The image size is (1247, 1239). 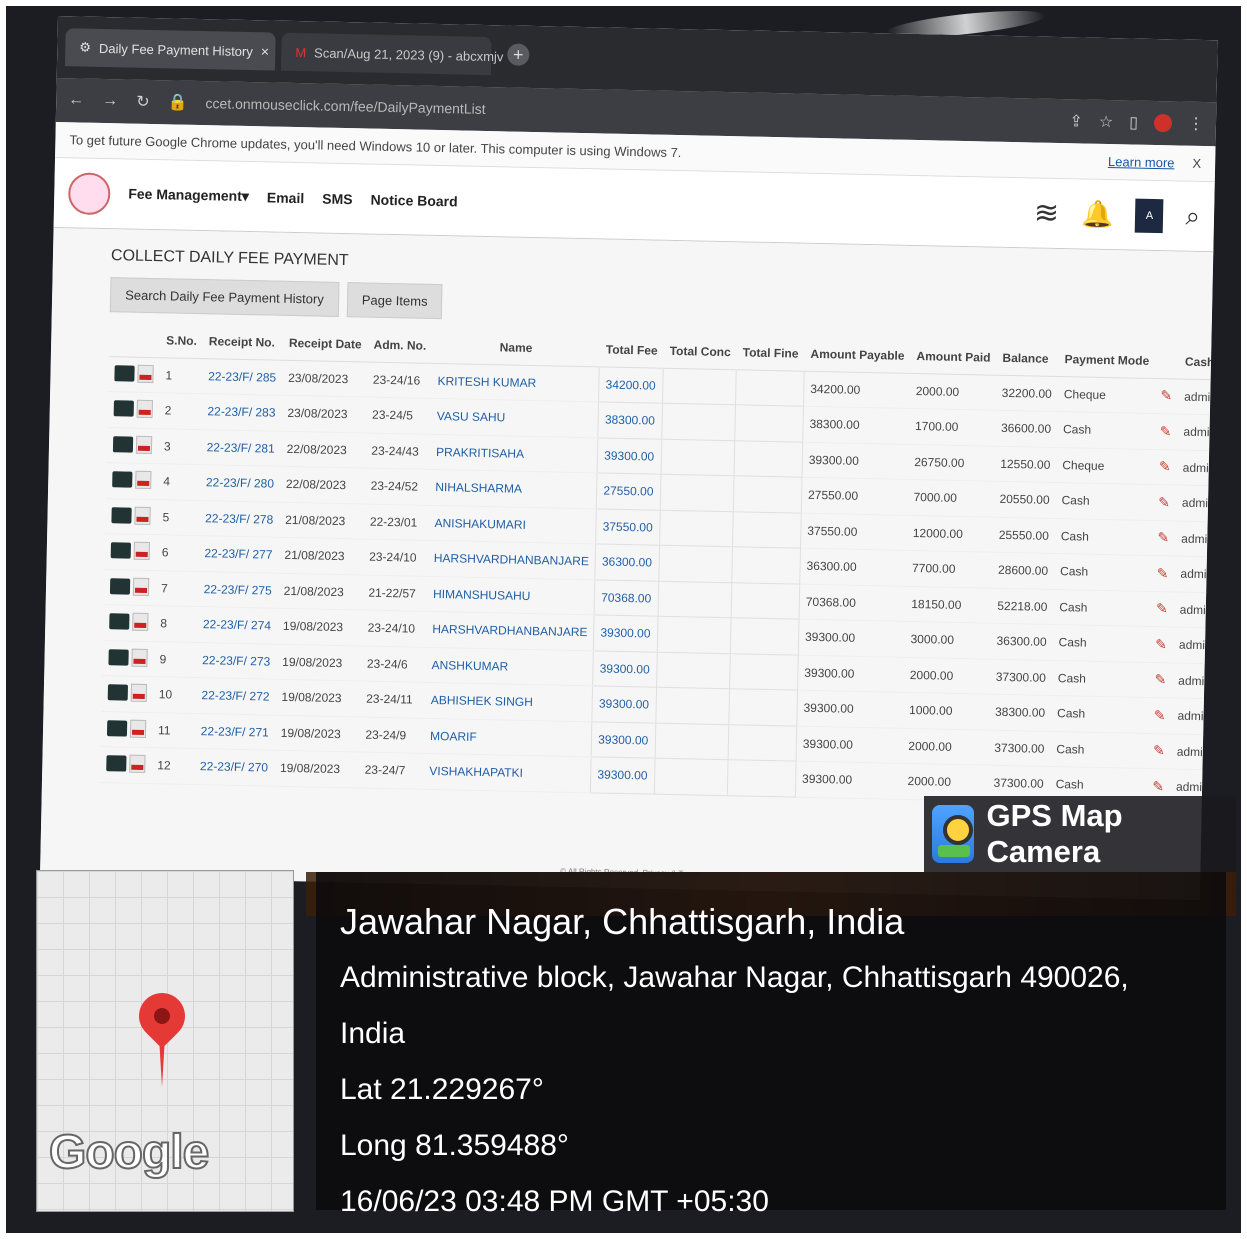 What do you see at coordinates (239, 519) in the screenshot?
I see `cell-receipt-no: 22-23/F/ 278` at bounding box center [239, 519].